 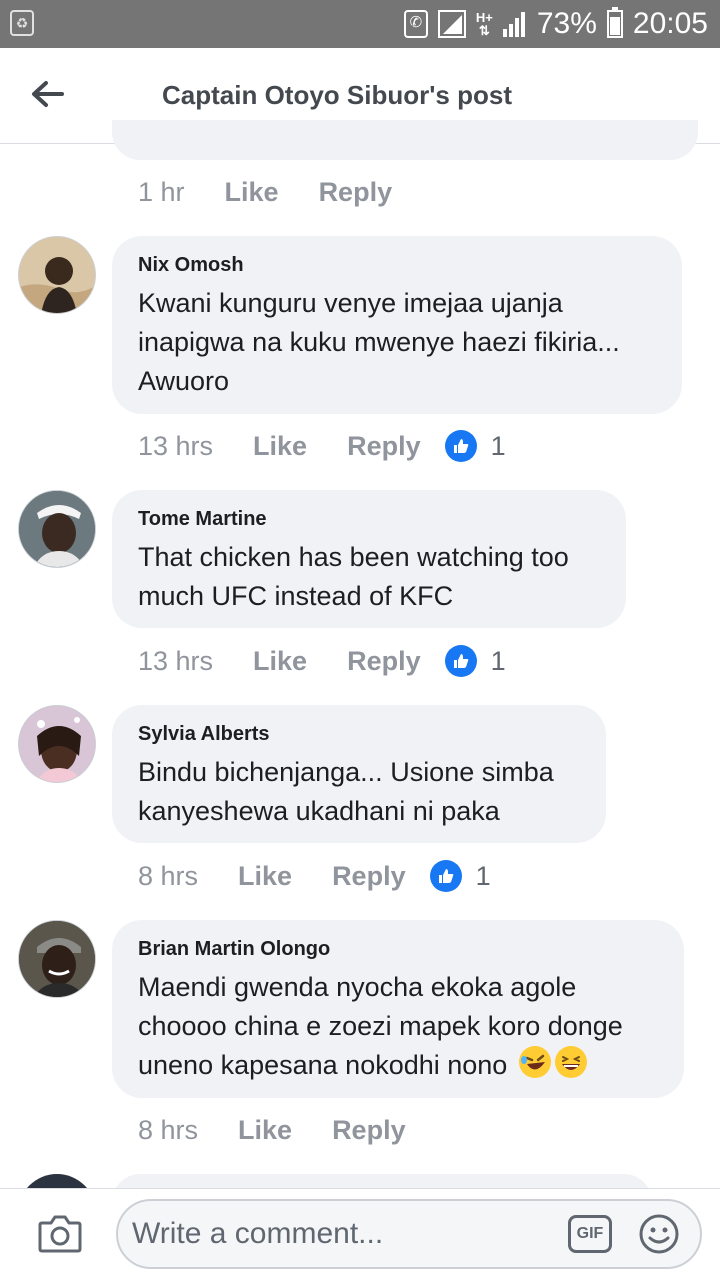 I want to click on comment-author: Tome Martine, so click(x=369, y=519).